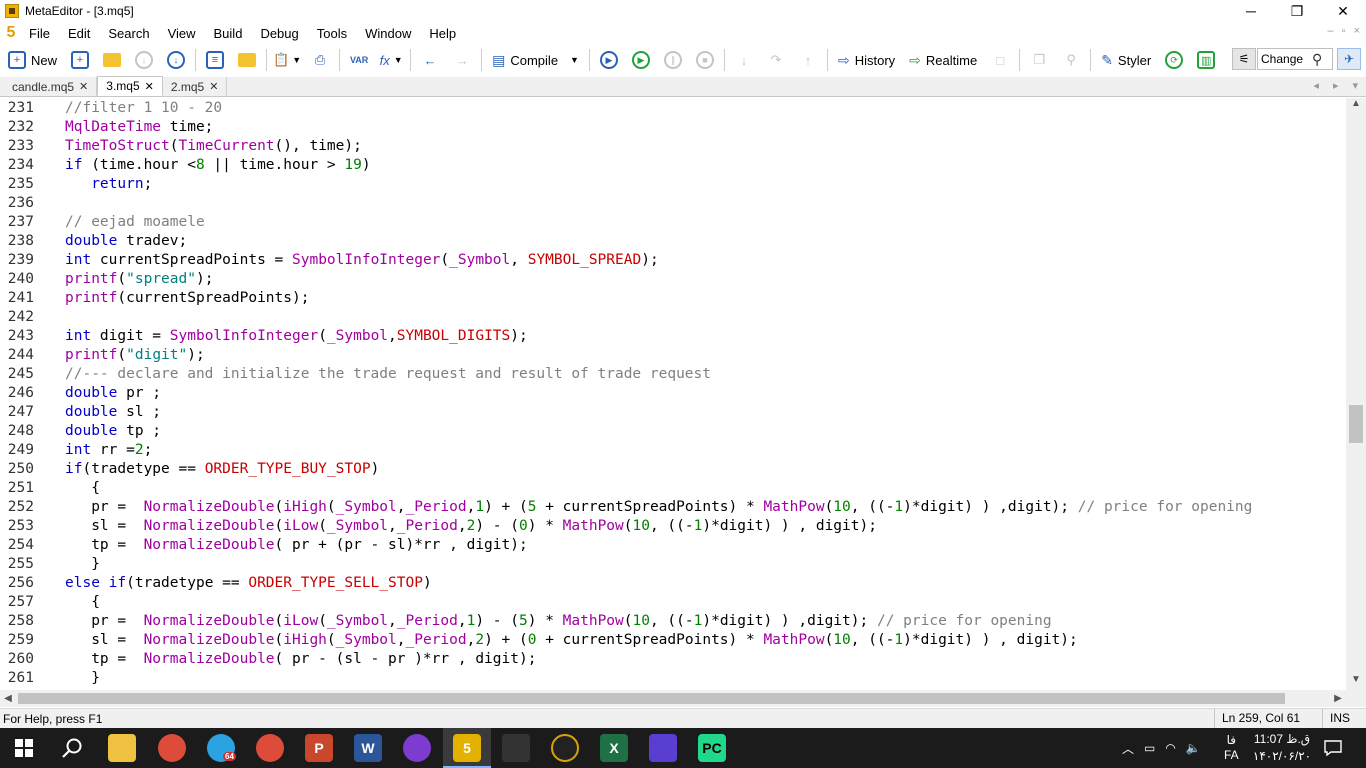 Image resolution: width=1366 pixels, height=768 pixels. Describe the element at coordinates (221, 748) in the screenshot. I see `telegram-icon: 64` at that location.